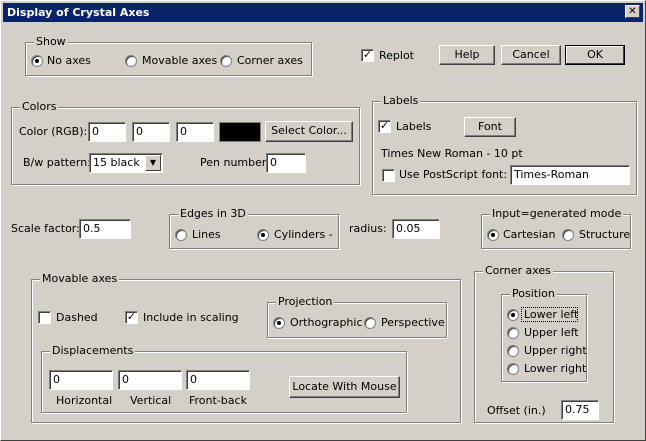  I want to click on radio-corner-axes-label: Corner axes, so click(270, 60).